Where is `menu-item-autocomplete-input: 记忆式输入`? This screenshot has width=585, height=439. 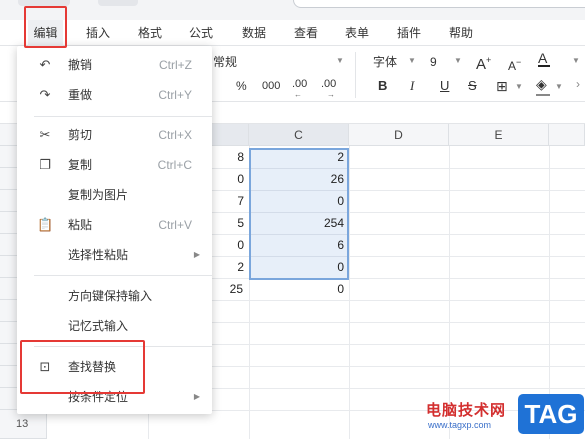 menu-item-autocomplete-input: 记忆式输入 is located at coordinates (114, 326).